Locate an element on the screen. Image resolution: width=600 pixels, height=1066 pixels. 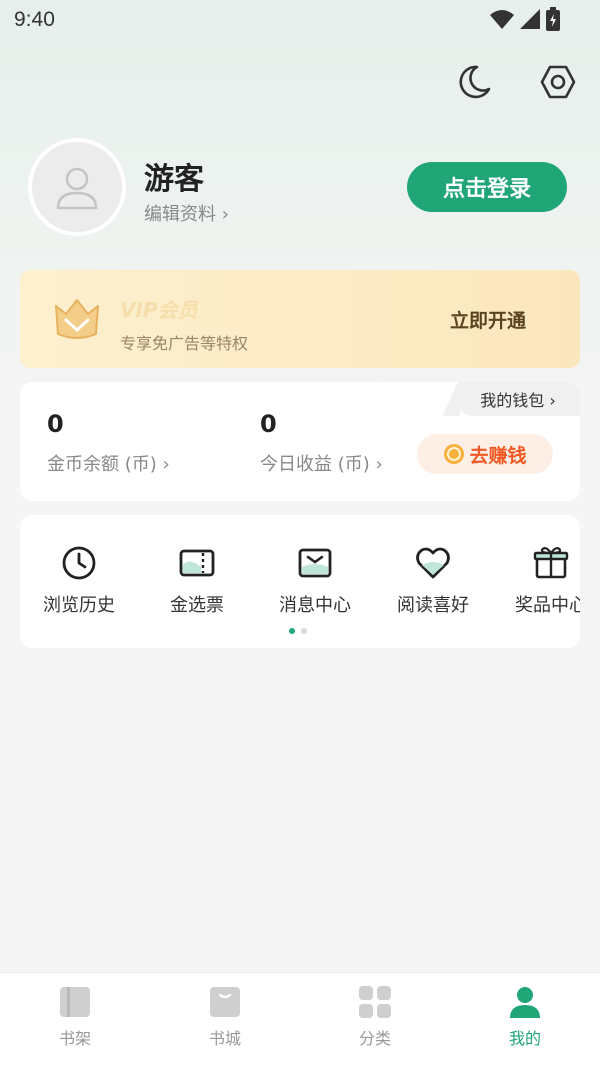
status-bar: 9:40 is located at coordinates (300, 20).